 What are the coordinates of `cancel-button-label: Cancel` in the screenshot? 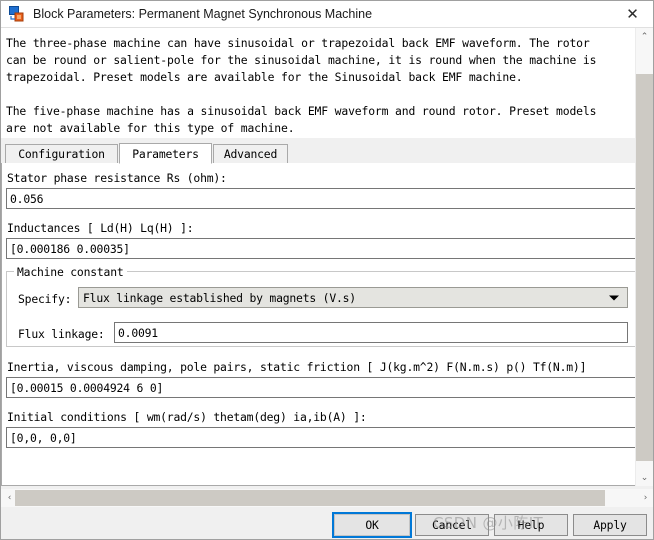 It's located at (452, 525).